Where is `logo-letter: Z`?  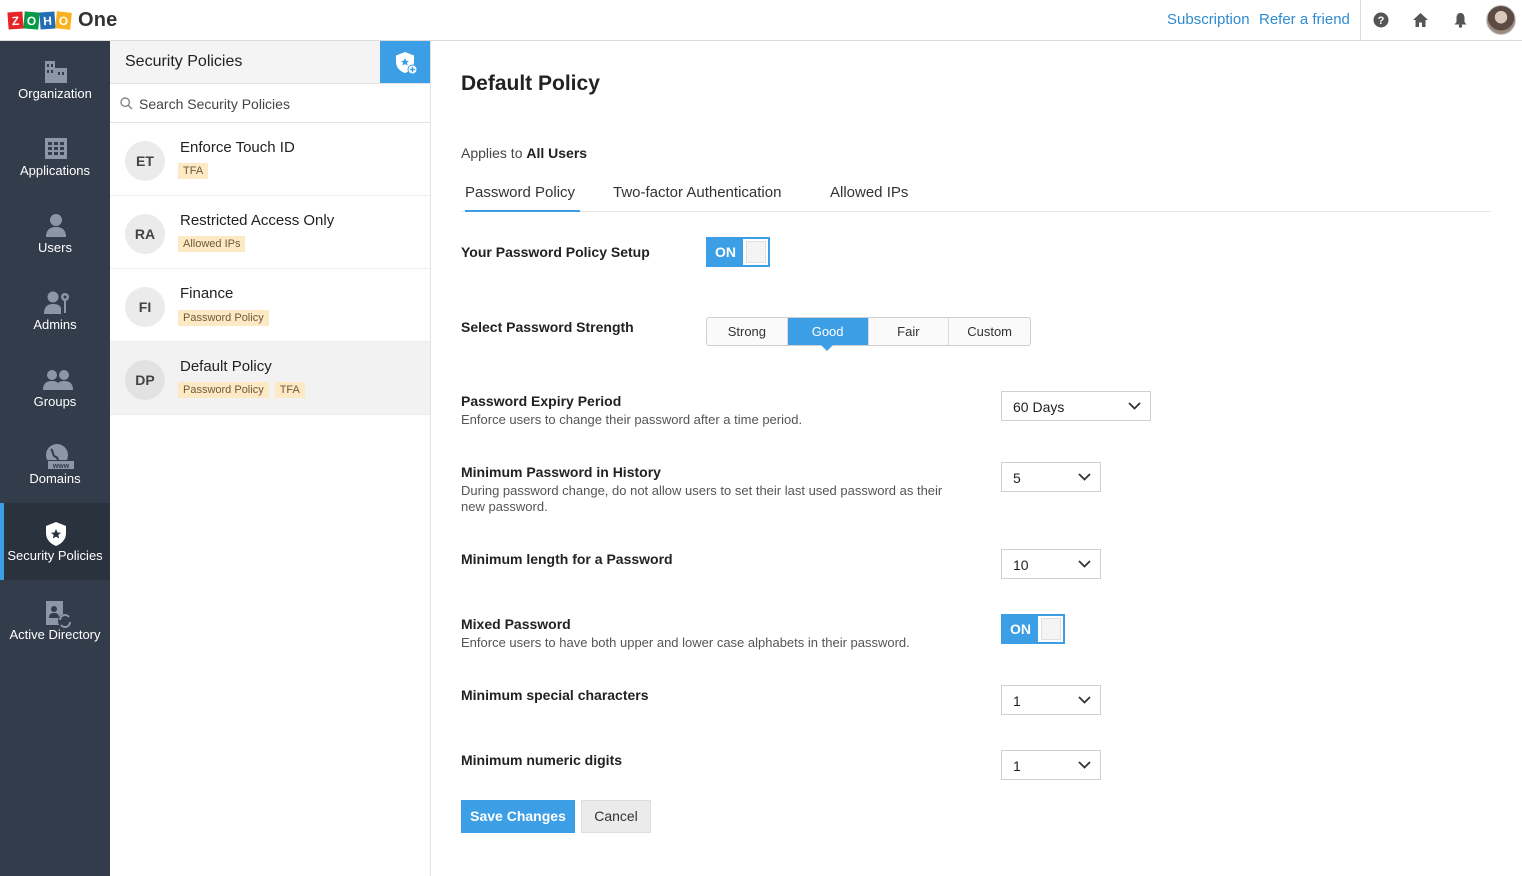 logo-letter: Z is located at coordinates (15, 20).